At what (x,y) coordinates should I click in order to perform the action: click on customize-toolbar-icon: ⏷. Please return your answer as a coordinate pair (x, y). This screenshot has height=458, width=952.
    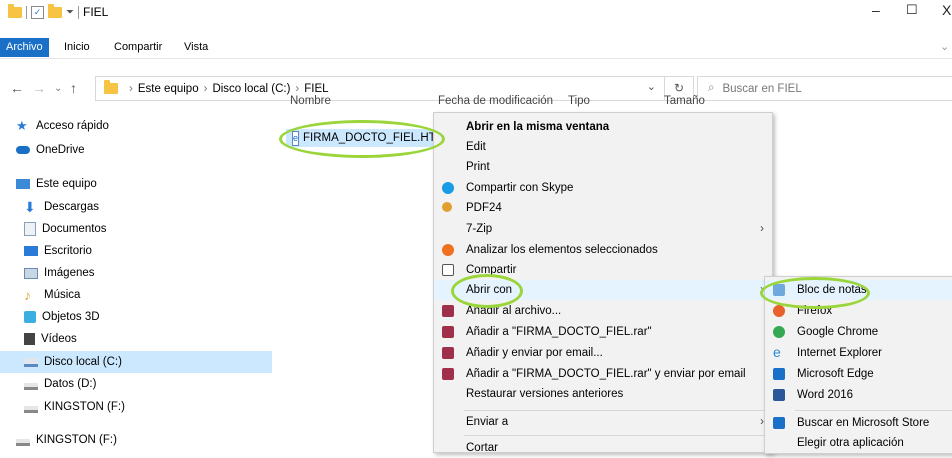
    Looking at the image, I should click on (70, 12).